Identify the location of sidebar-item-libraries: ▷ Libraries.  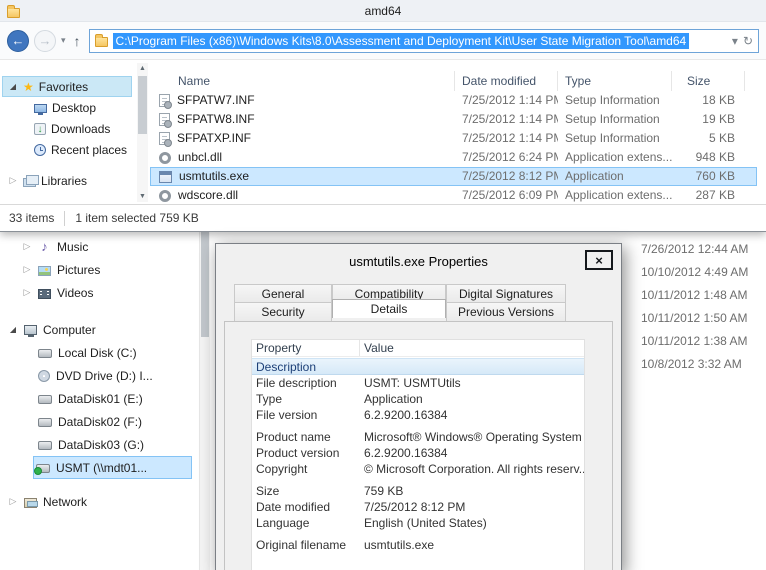
(66, 180).